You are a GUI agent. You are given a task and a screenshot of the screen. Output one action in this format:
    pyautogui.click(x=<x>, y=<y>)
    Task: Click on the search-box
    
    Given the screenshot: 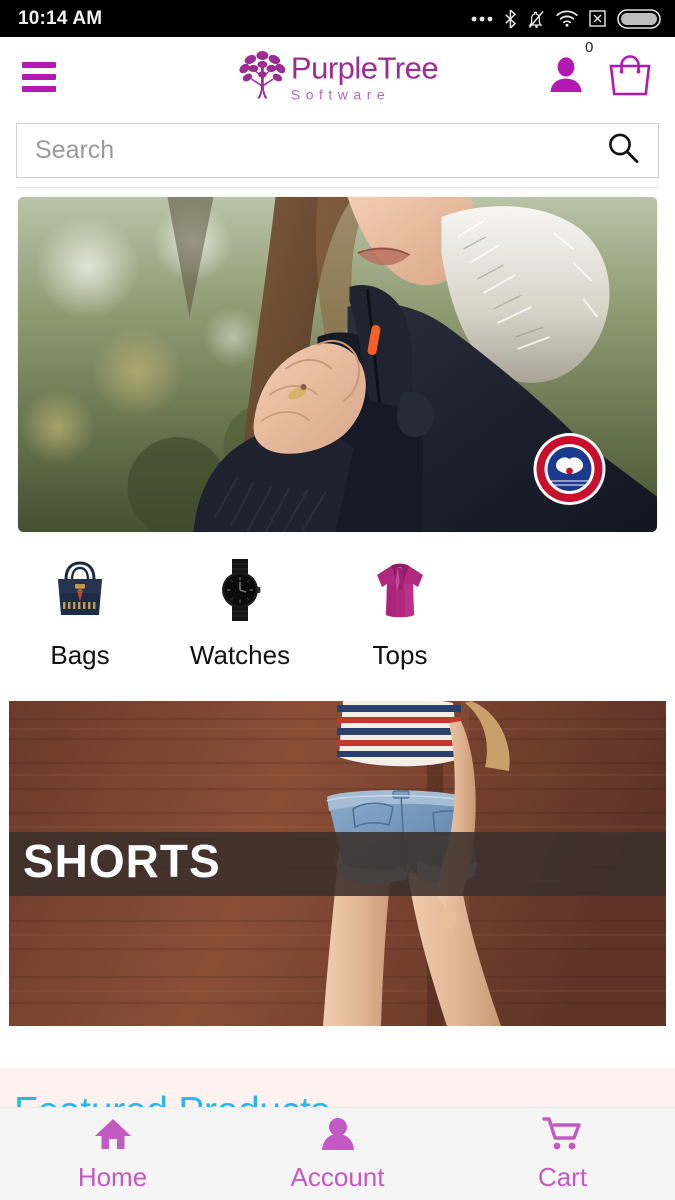 What is the action you would take?
    pyautogui.click(x=337, y=150)
    